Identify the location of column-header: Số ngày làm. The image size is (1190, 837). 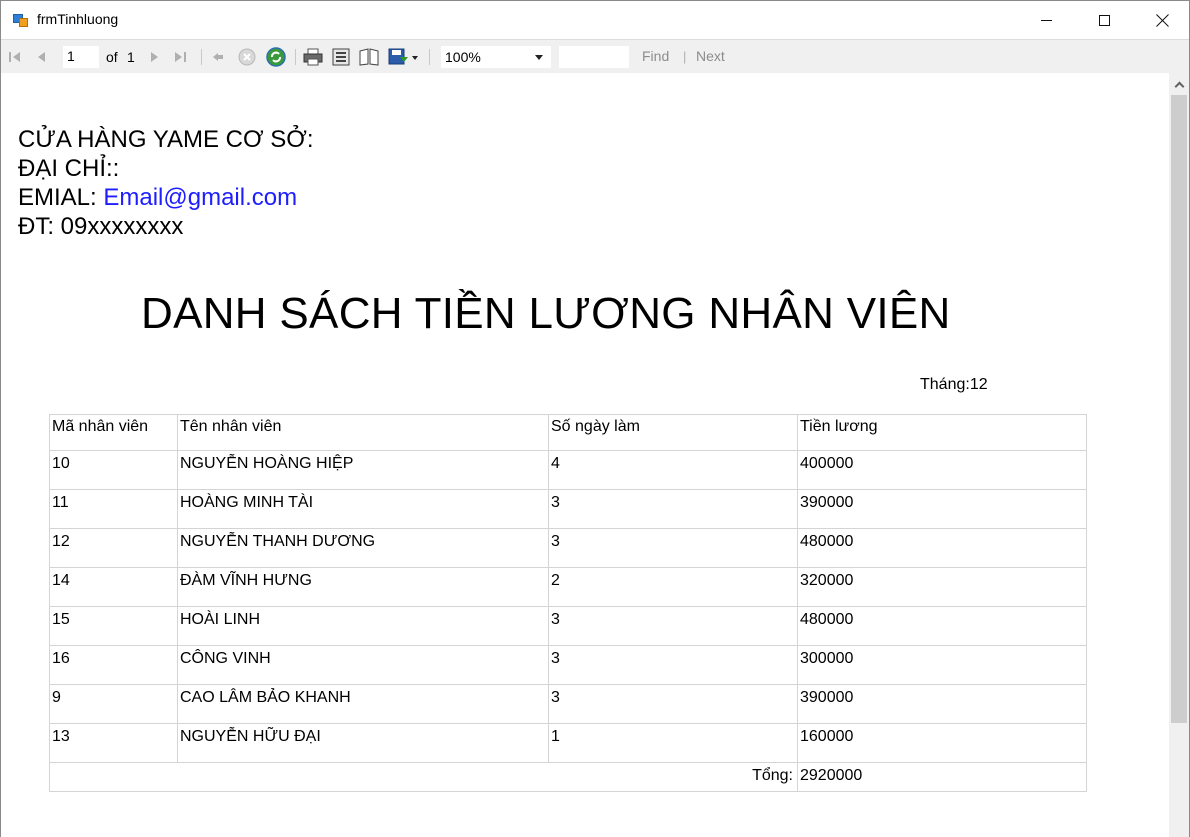
(673, 432).